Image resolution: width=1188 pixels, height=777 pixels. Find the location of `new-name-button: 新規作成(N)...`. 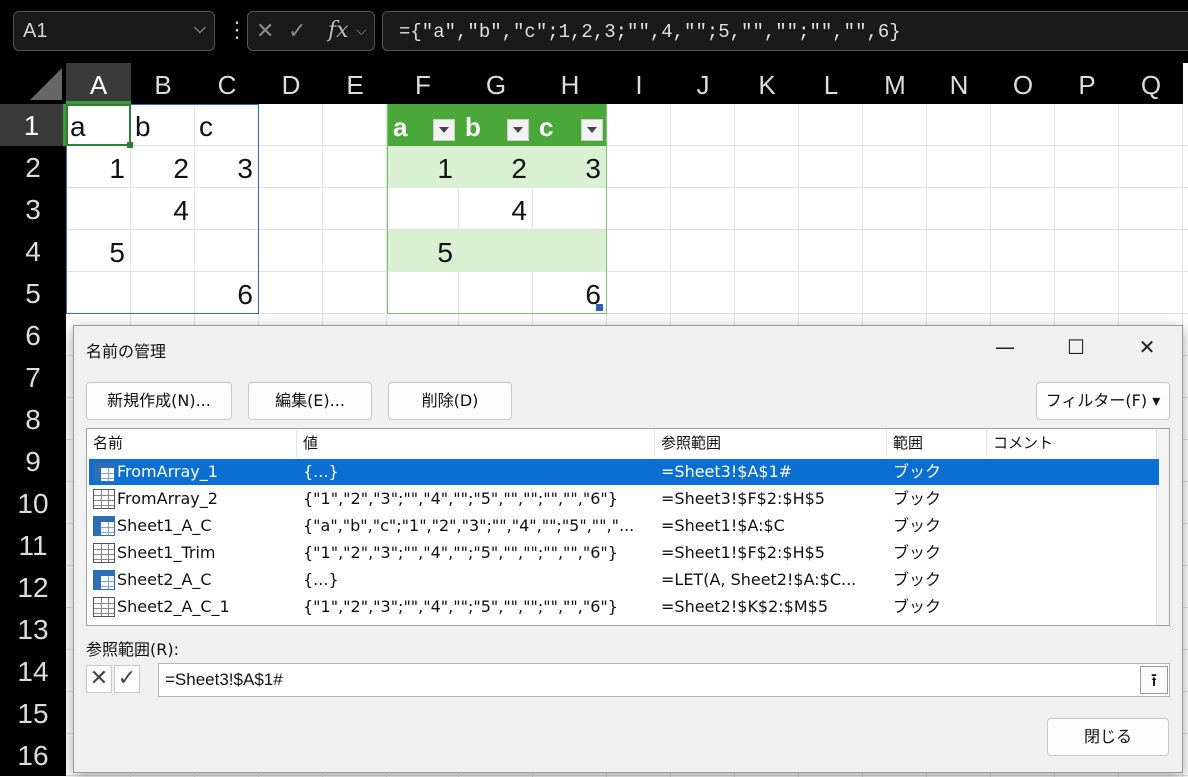

new-name-button: 新規作成(N)... is located at coordinates (159, 401).